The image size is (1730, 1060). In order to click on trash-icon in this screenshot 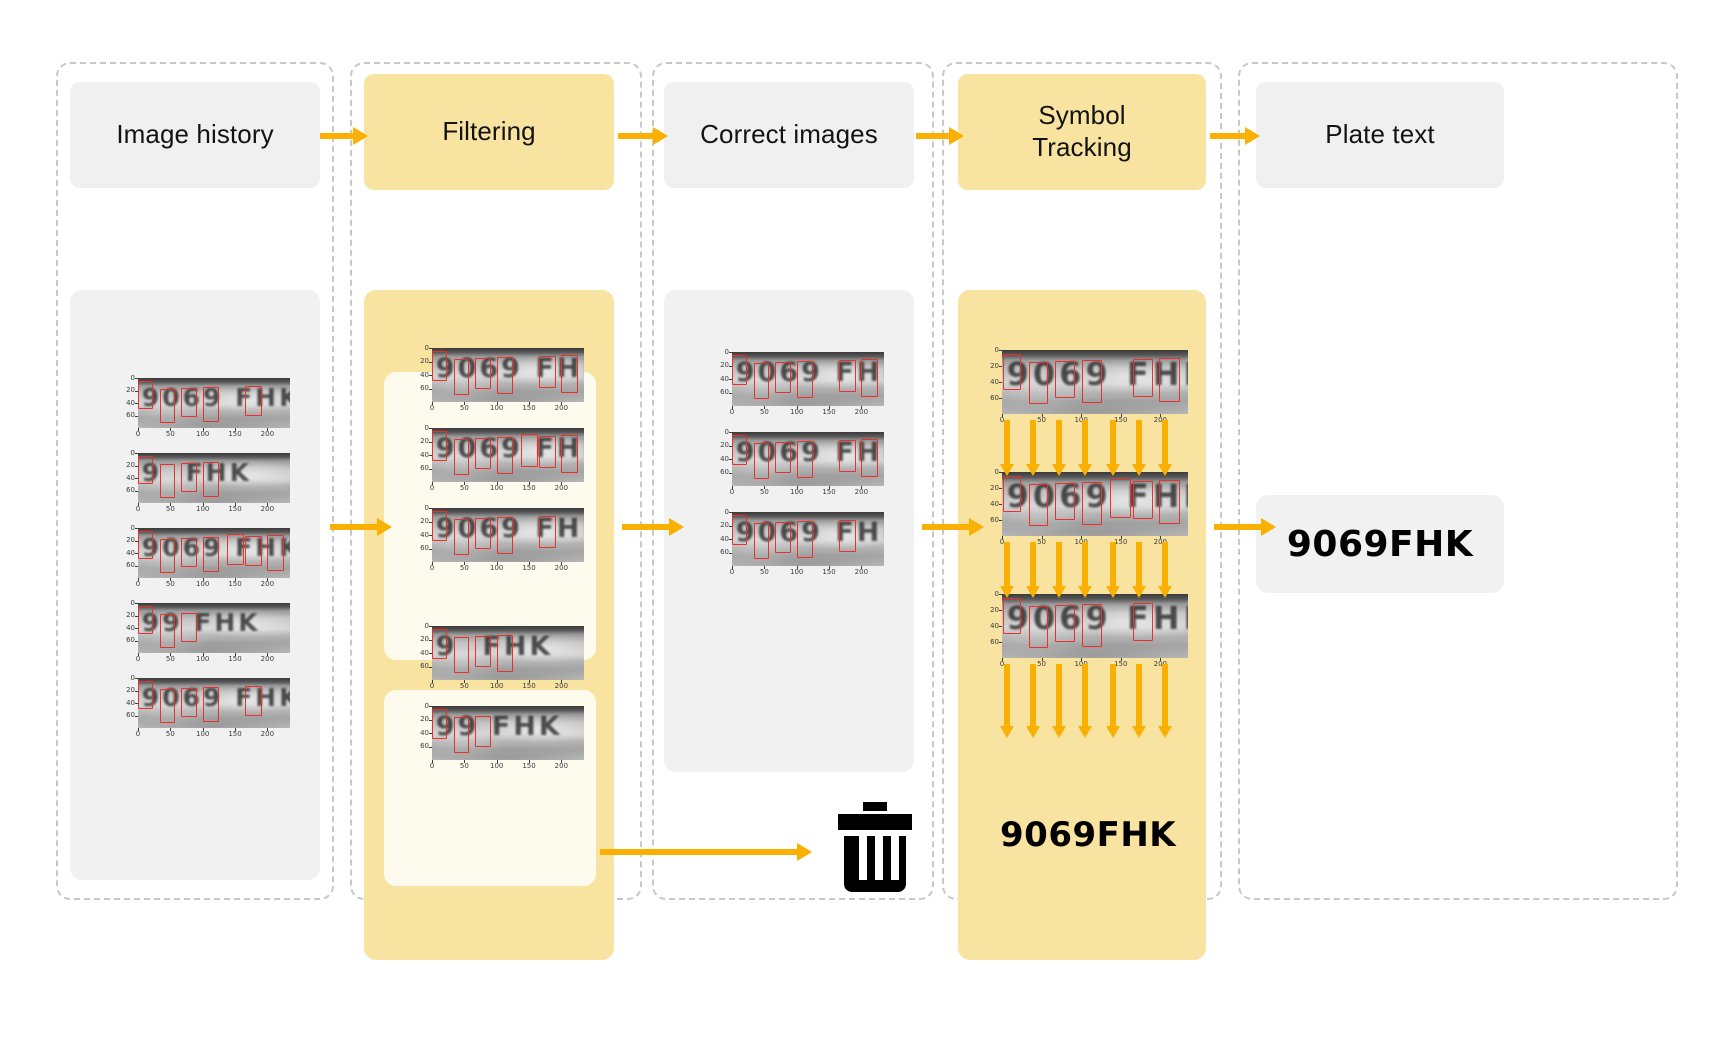, I will do `click(875, 848)`.